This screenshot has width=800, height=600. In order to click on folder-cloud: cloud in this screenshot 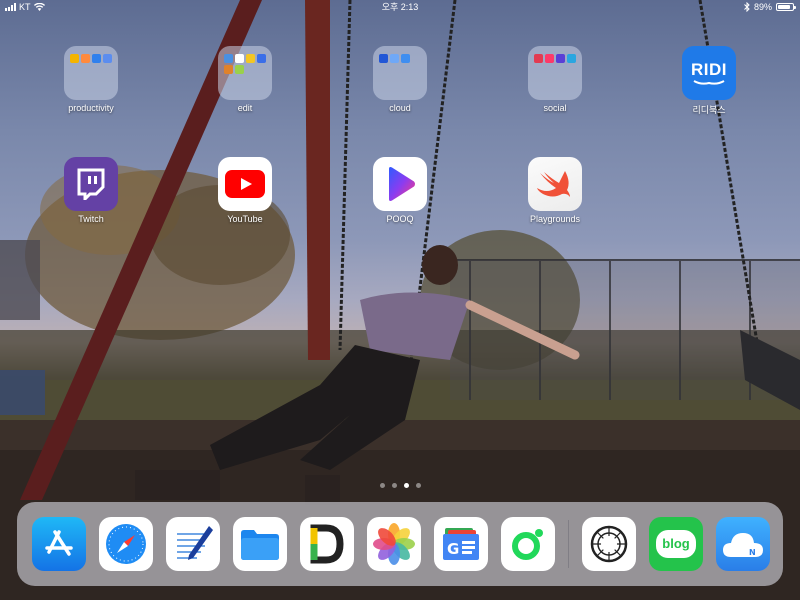, I will do `click(400, 79)`.